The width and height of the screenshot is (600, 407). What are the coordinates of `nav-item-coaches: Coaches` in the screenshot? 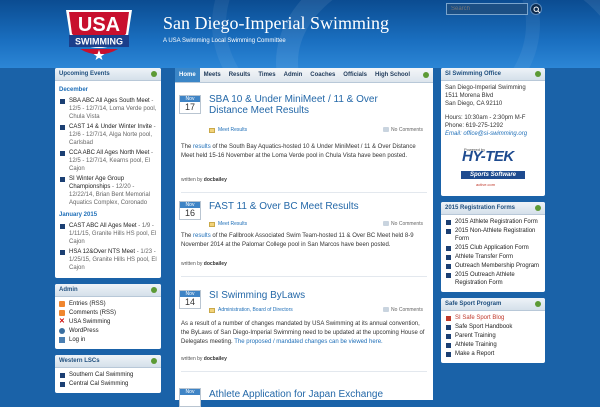 It's located at (322, 75).